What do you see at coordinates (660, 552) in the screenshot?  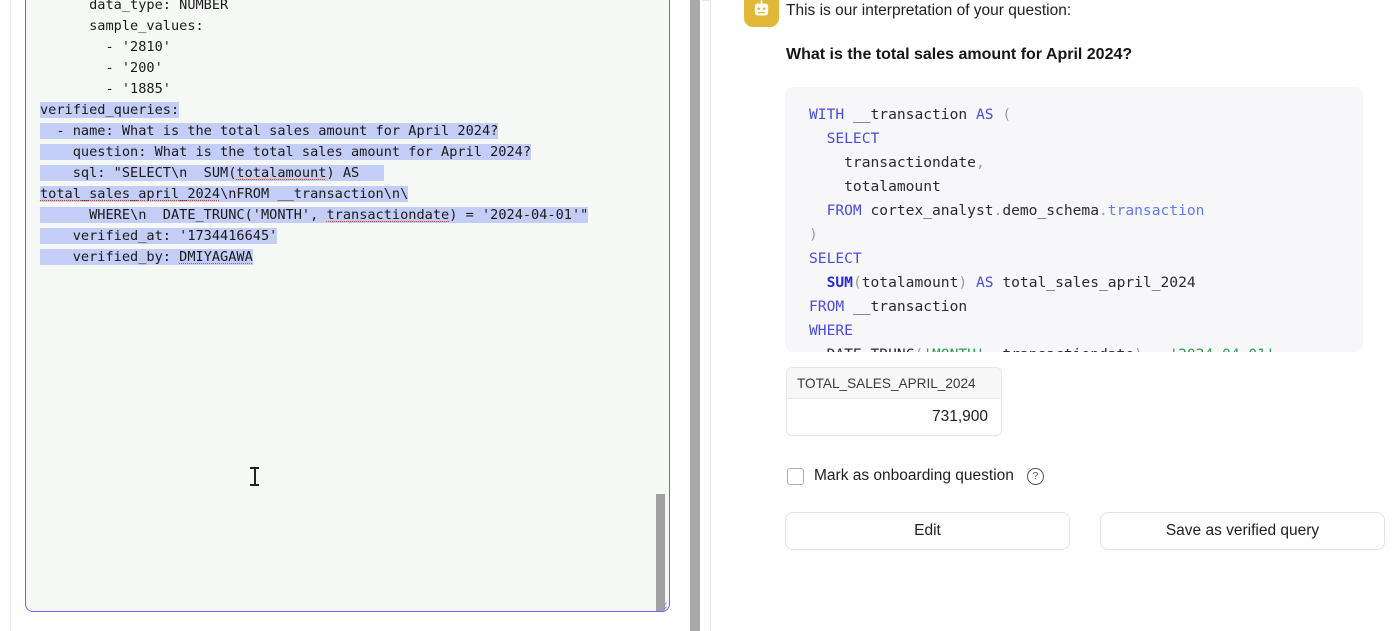 I see `editor-scrollbar-thumb` at bounding box center [660, 552].